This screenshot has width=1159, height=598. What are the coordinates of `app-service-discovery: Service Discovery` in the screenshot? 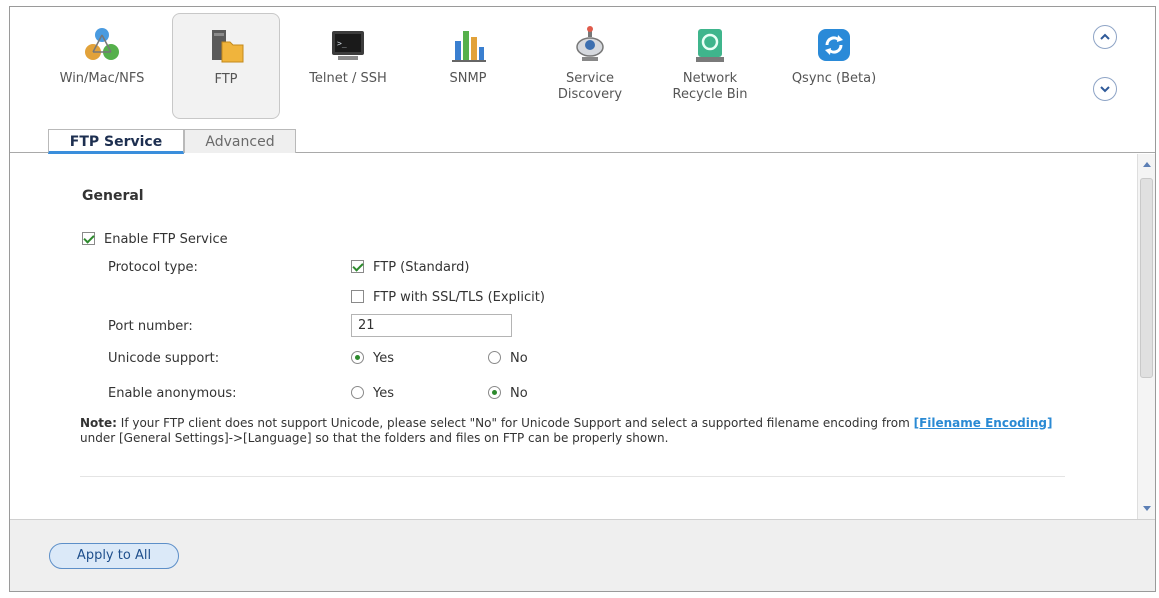 It's located at (590, 66).